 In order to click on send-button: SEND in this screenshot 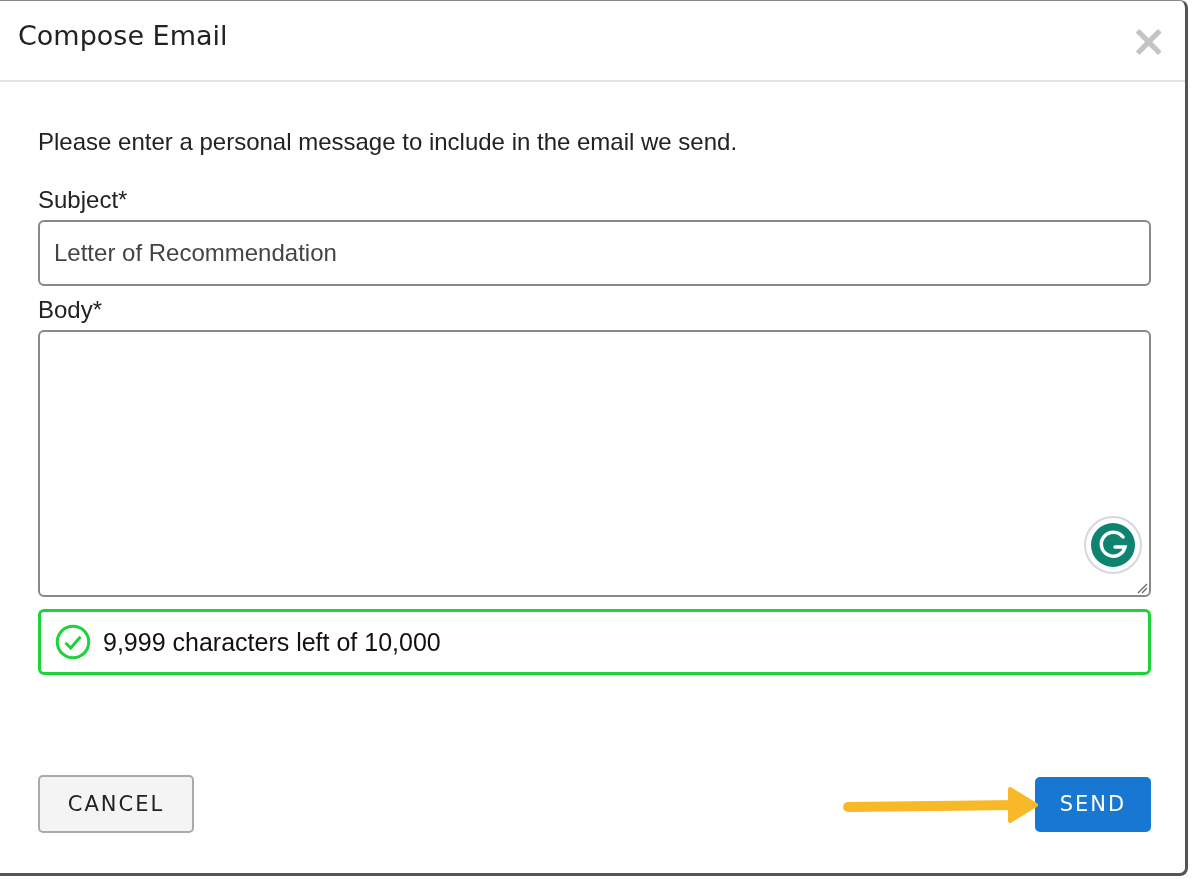, I will do `click(1093, 804)`.